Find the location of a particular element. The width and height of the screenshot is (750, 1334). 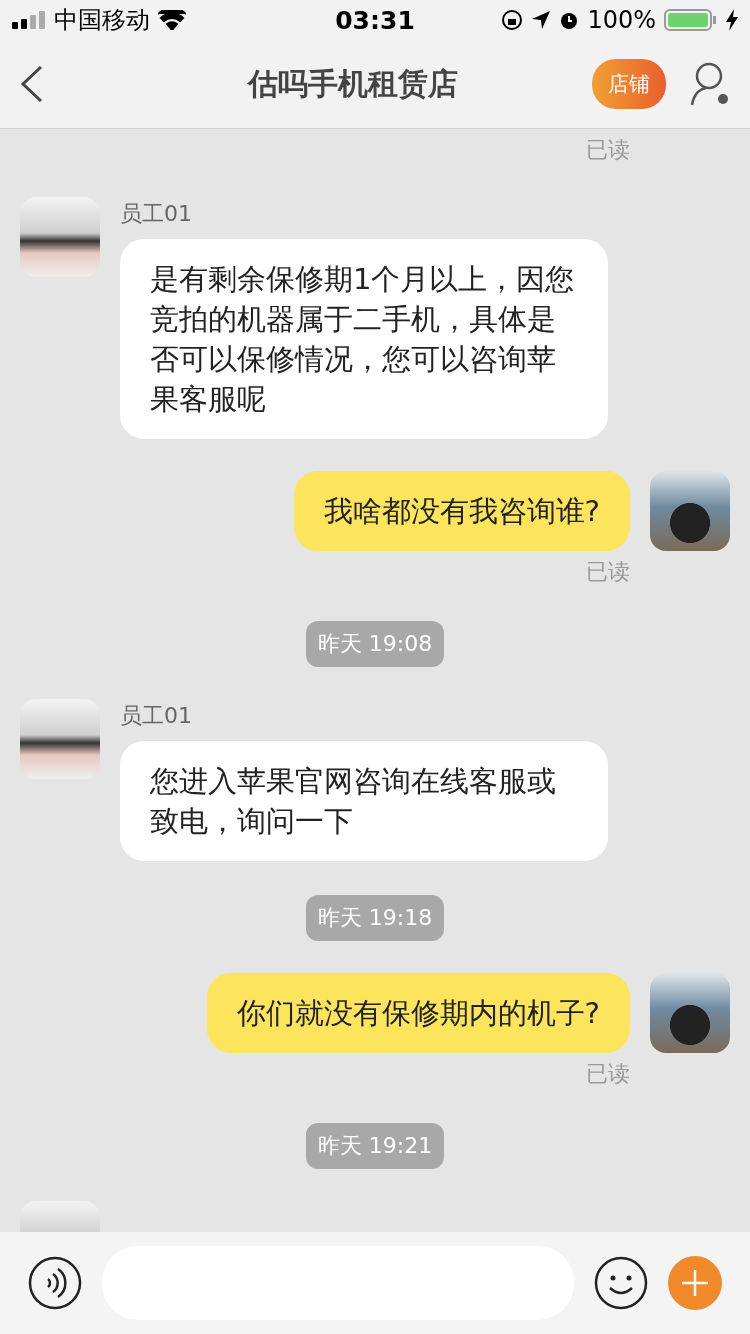

message-bubble: 我啥都没有我咨询谁? is located at coordinates (461, 511).